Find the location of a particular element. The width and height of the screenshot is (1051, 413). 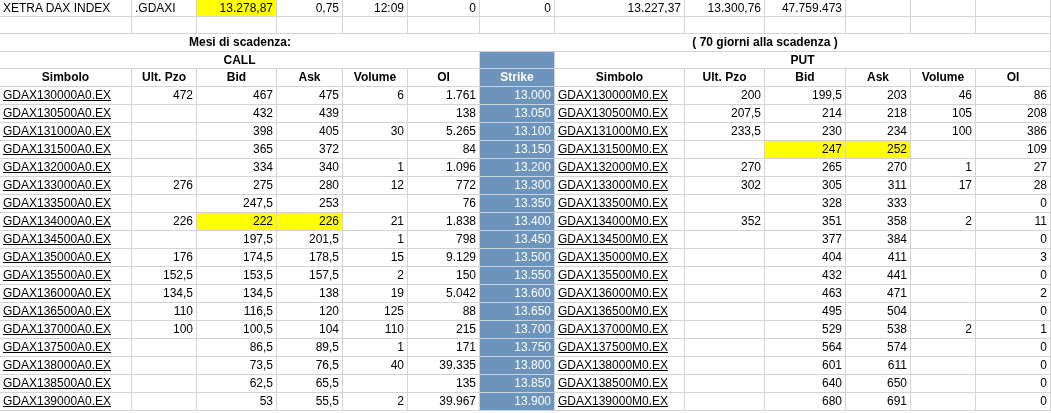

table-cell: 275 is located at coordinates (237, 186).